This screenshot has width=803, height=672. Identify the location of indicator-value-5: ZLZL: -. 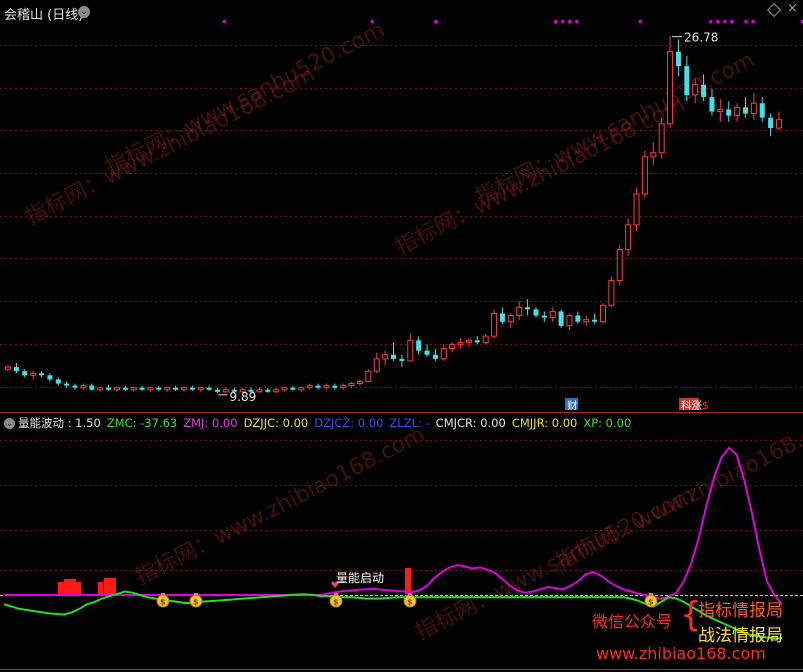
(409, 423).